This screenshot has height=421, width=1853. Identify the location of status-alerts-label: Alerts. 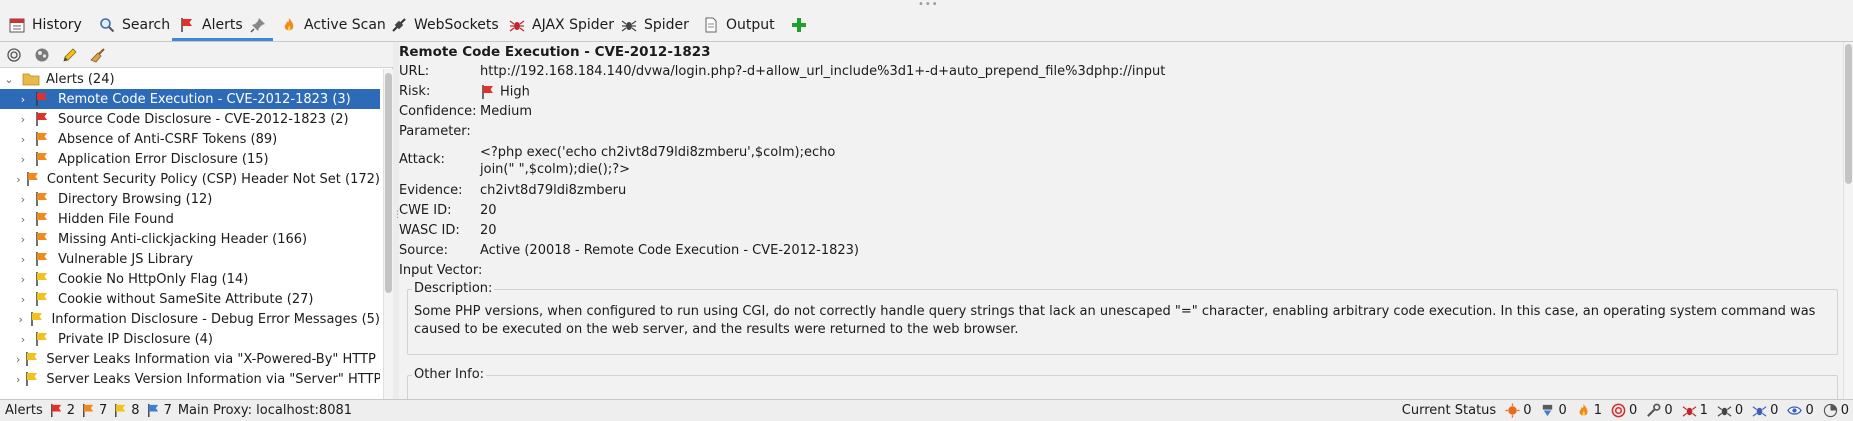
(24, 410).